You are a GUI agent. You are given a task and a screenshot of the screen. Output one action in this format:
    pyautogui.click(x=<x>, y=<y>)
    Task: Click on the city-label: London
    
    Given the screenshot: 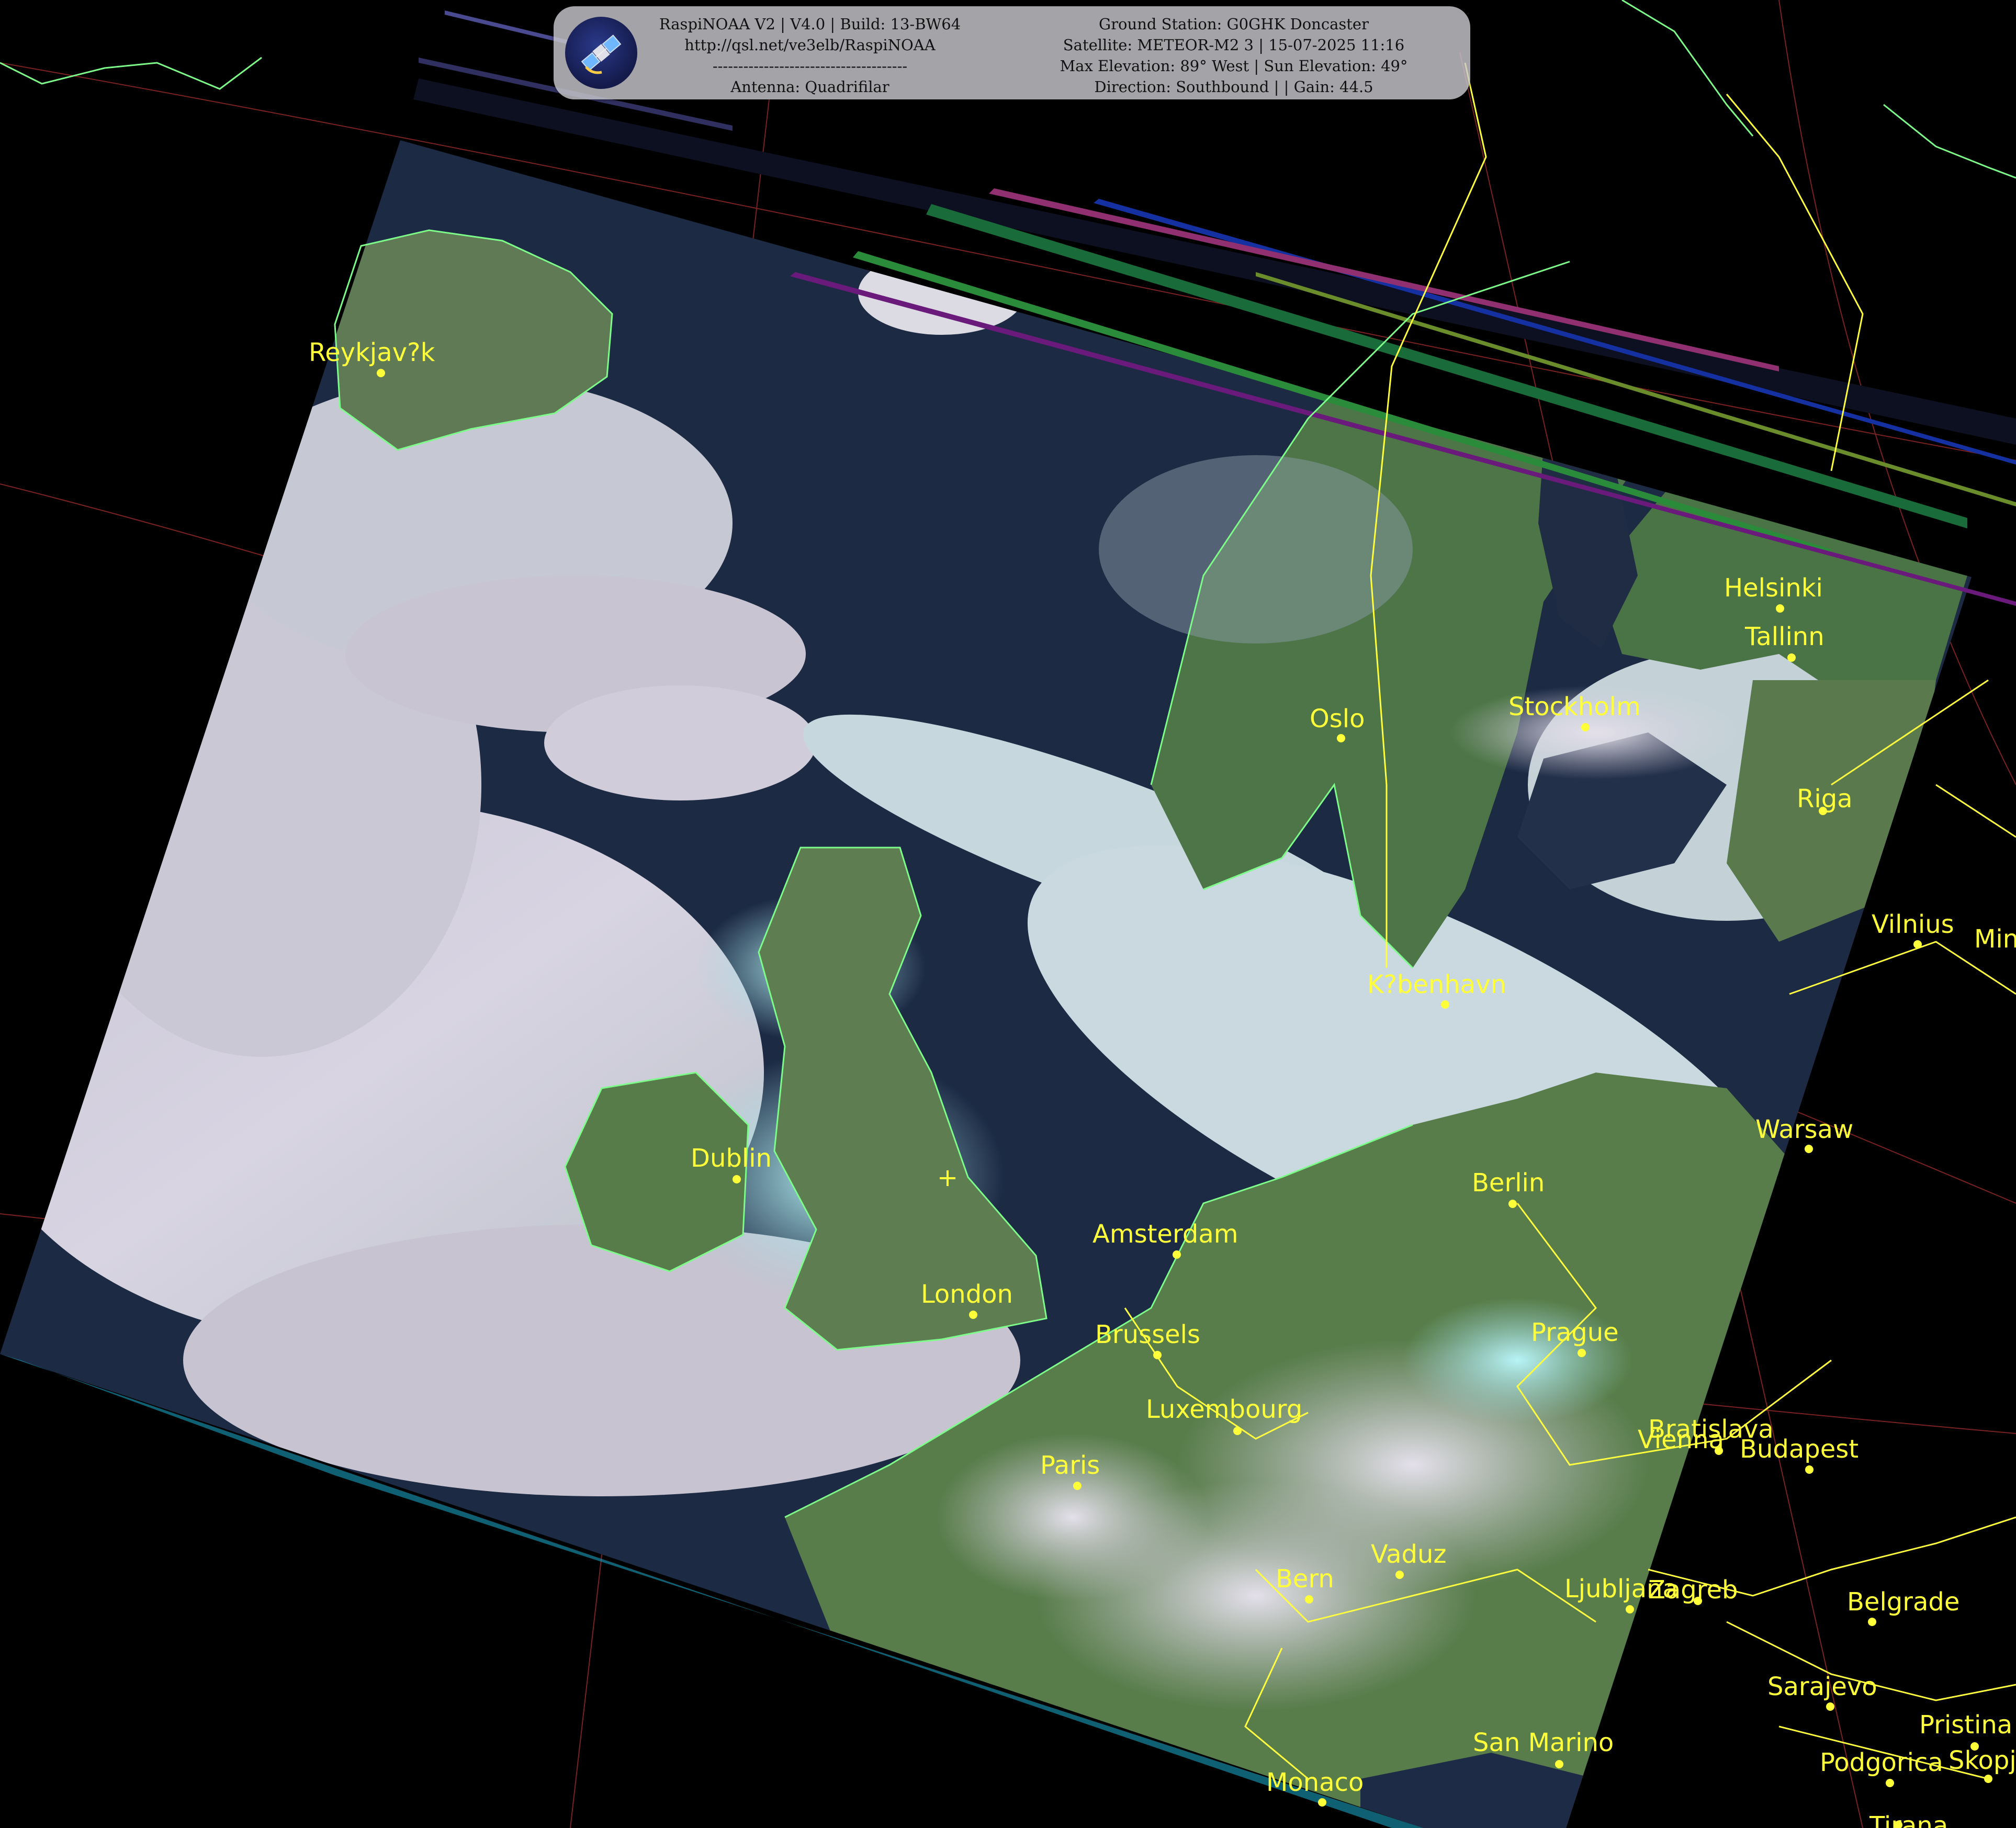 What is the action you would take?
    pyautogui.click(x=967, y=1295)
    